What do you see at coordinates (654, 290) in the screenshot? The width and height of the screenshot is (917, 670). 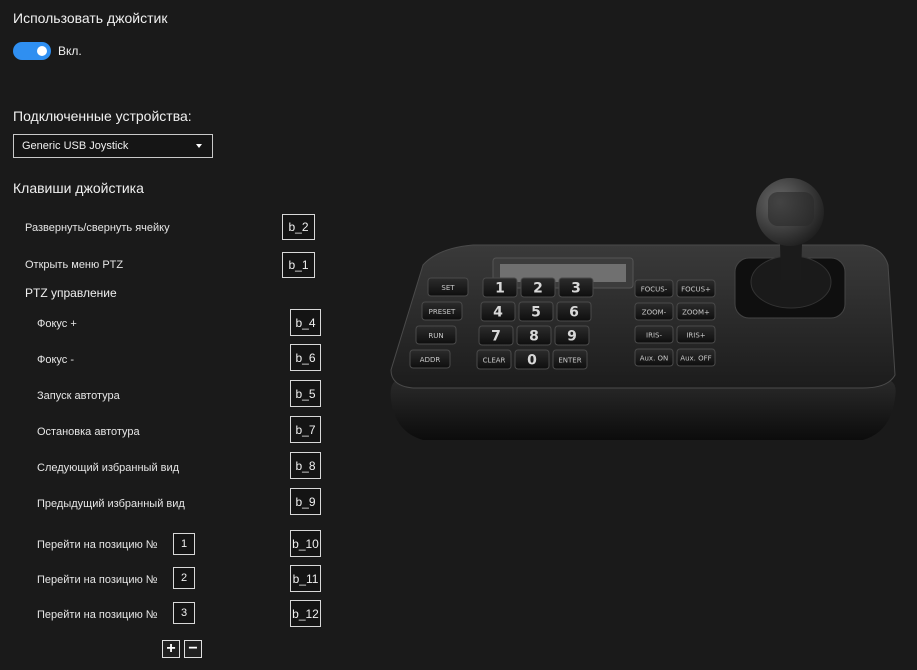 I see `keyboard-key-label: FOCUS-` at bounding box center [654, 290].